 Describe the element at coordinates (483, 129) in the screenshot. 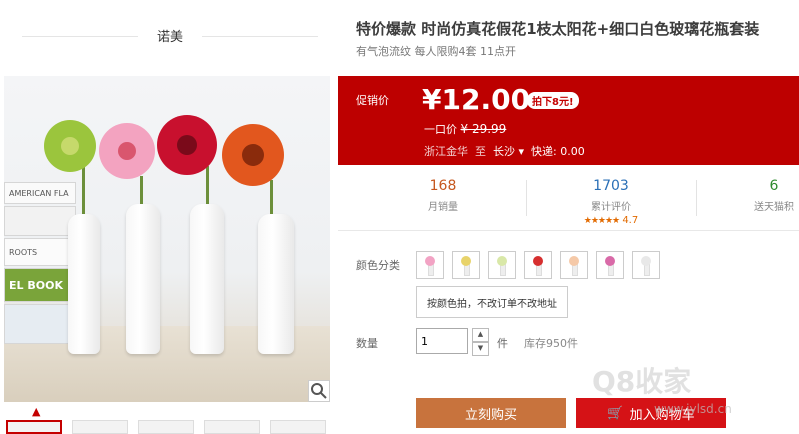

I see `original-price-amount: ¥ 29.99` at that location.